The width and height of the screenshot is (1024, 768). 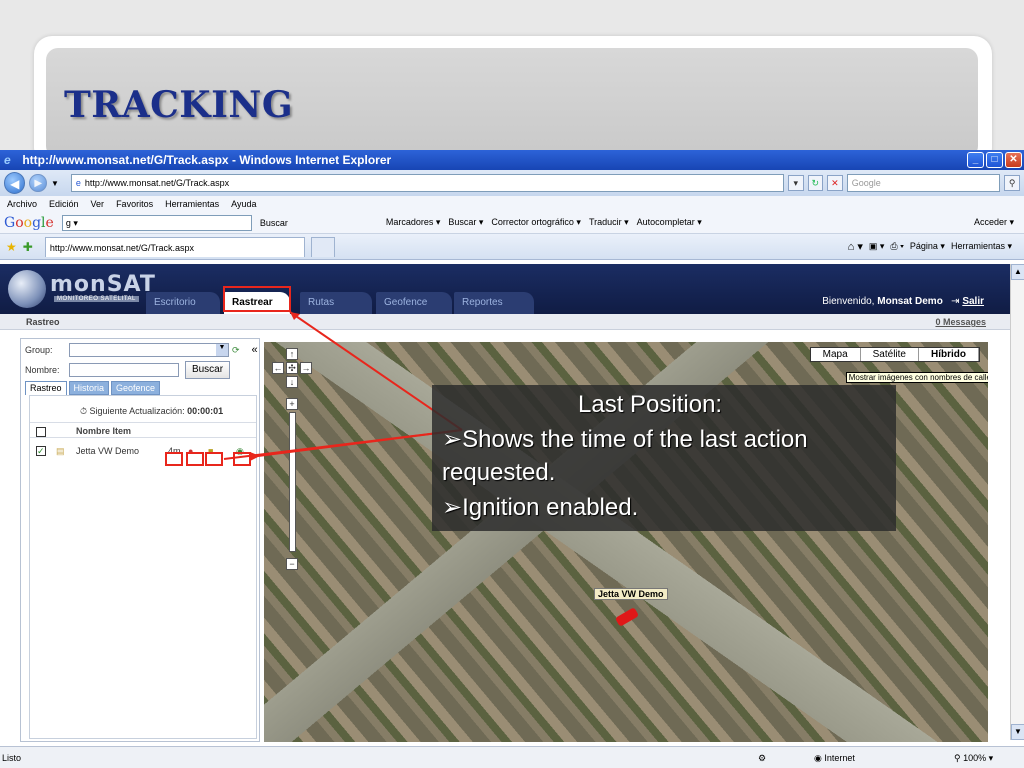 What do you see at coordinates (855, 246) in the screenshot?
I see `home-icon: ⌂ ▾` at bounding box center [855, 246].